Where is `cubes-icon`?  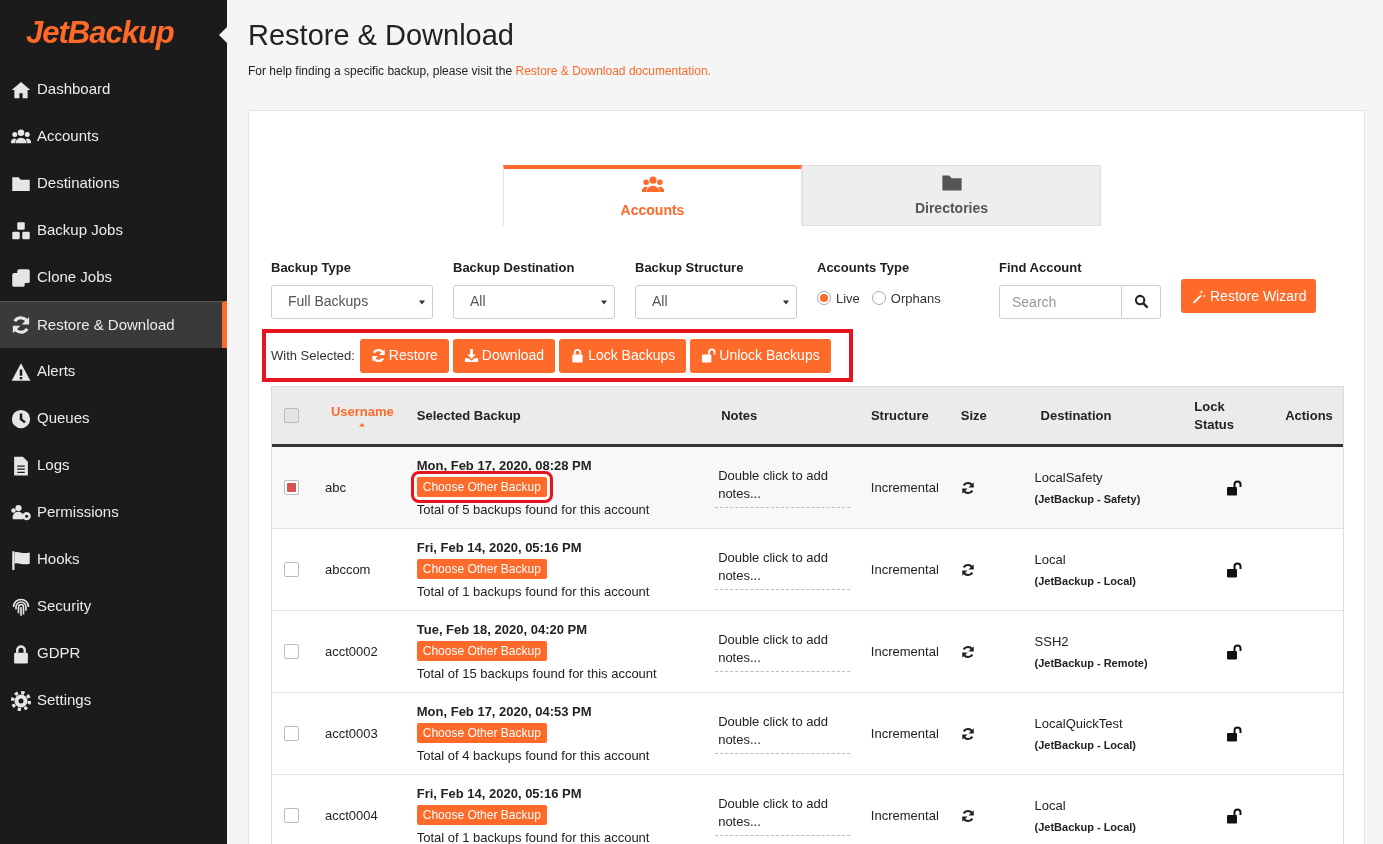 cubes-icon is located at coordinates (21, 230).